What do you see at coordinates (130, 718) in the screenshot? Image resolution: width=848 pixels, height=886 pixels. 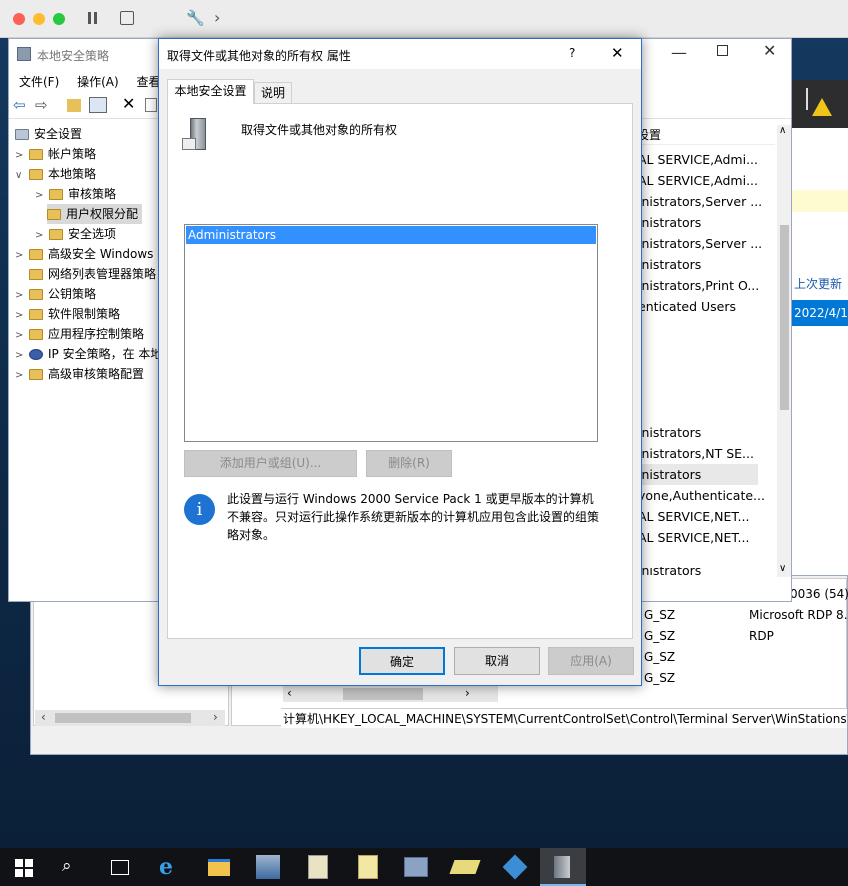 I see `tree-h-scrollbar: ‹ ›` at bounding box center [130, 718].